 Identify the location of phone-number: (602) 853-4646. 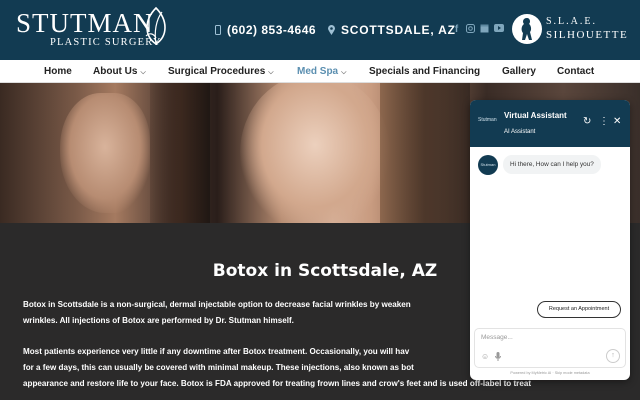
(272, 30).